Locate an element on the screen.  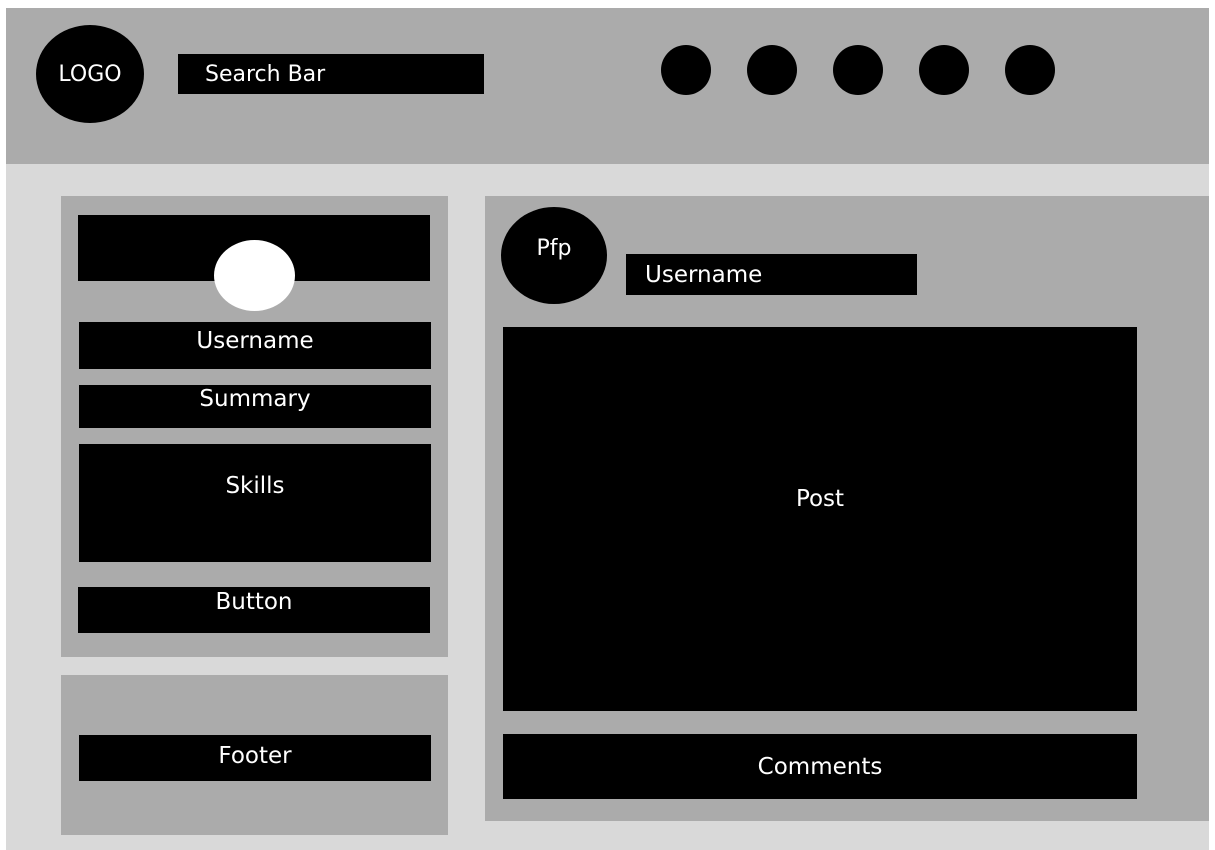
nav-icons is located at coordinates (858, 70).